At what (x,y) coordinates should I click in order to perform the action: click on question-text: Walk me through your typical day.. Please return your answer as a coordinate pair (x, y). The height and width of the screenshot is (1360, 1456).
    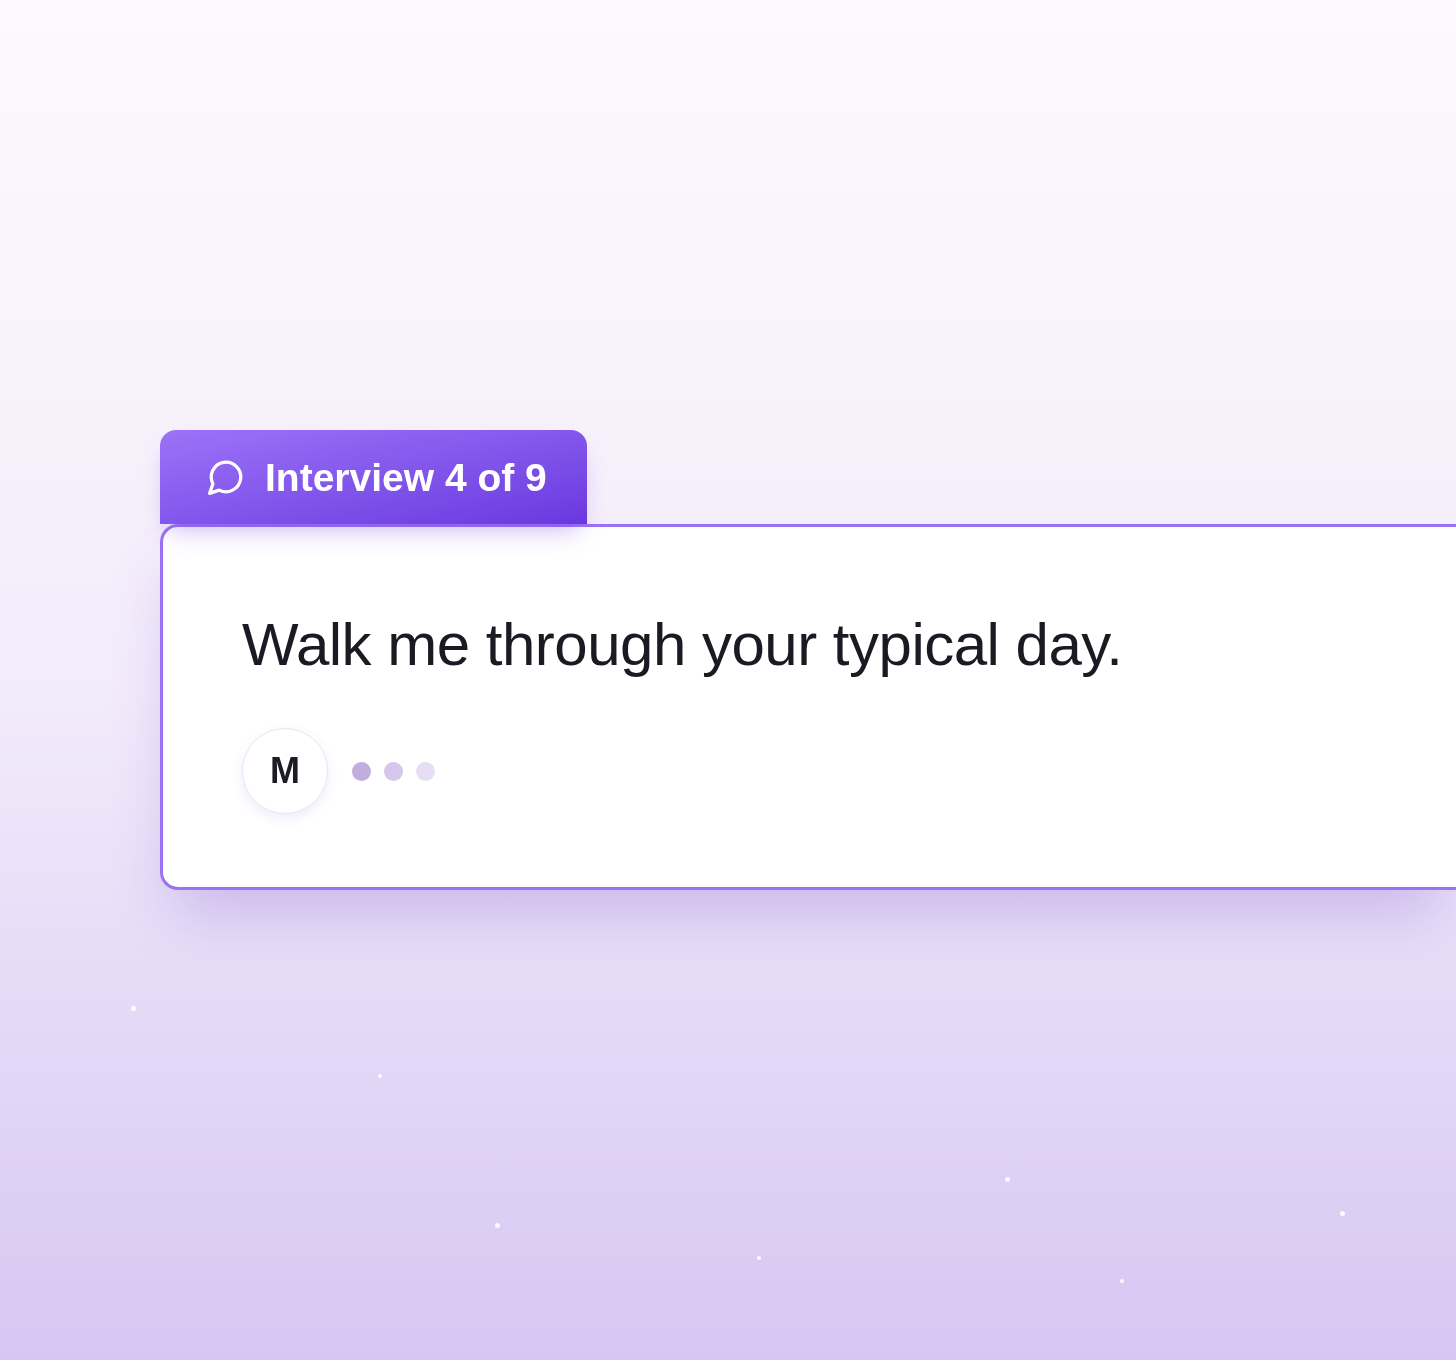
    Looking at the image, I should click on (682, 644).